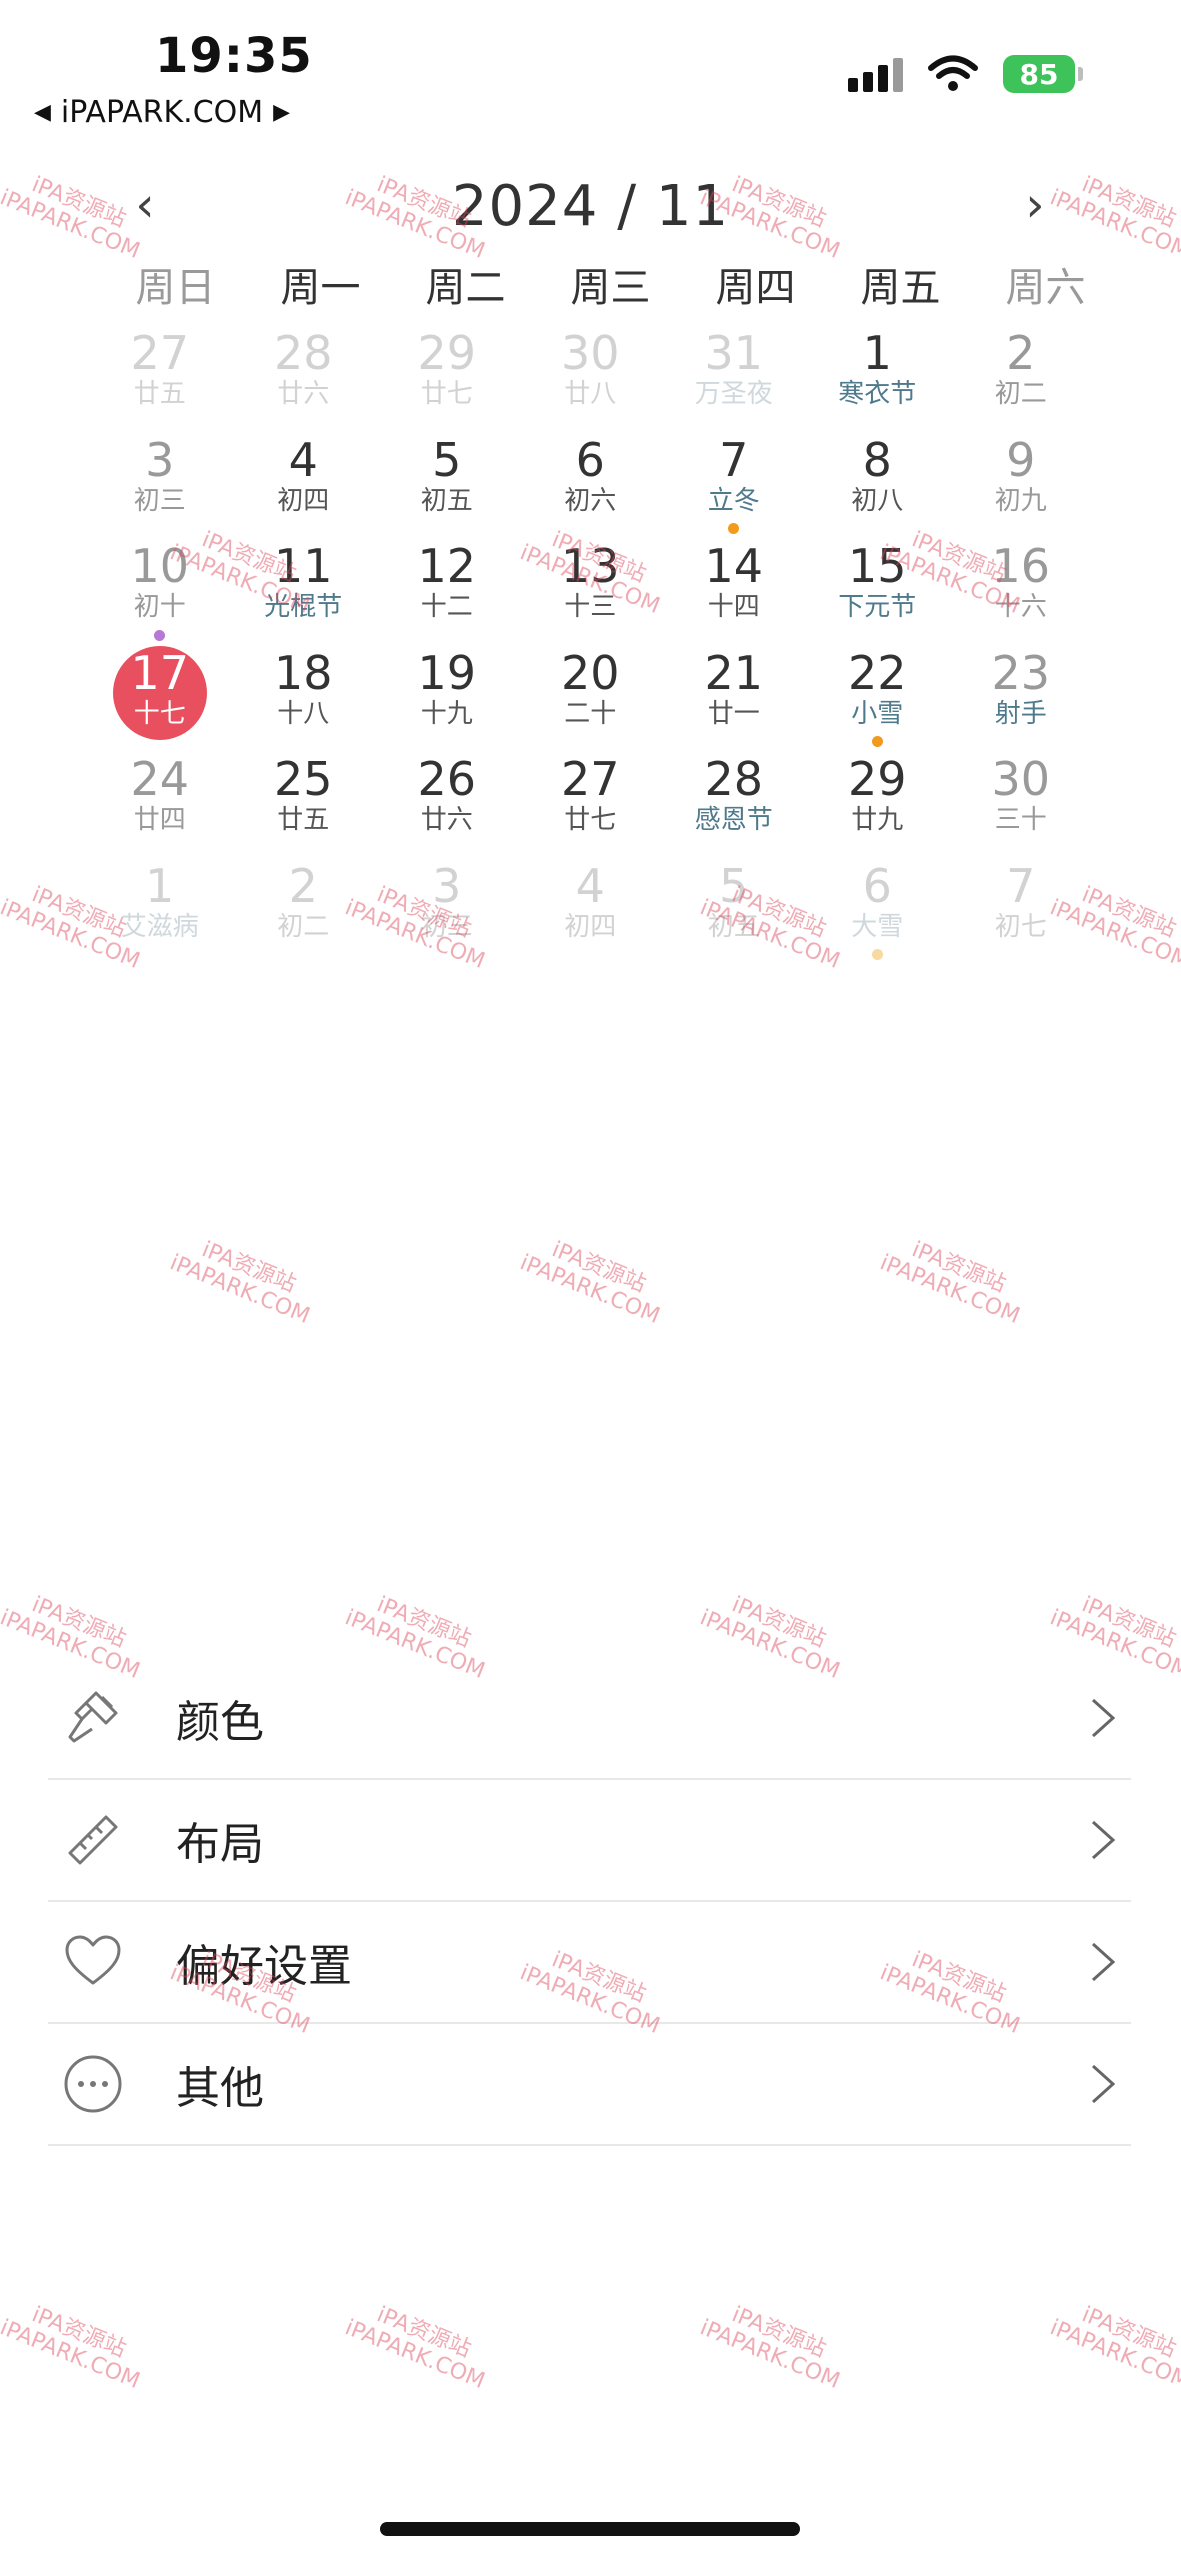 This screenshot has width=1181, height=2560. I want to click on calendar-day: 21 廿一, so click(734, 700).